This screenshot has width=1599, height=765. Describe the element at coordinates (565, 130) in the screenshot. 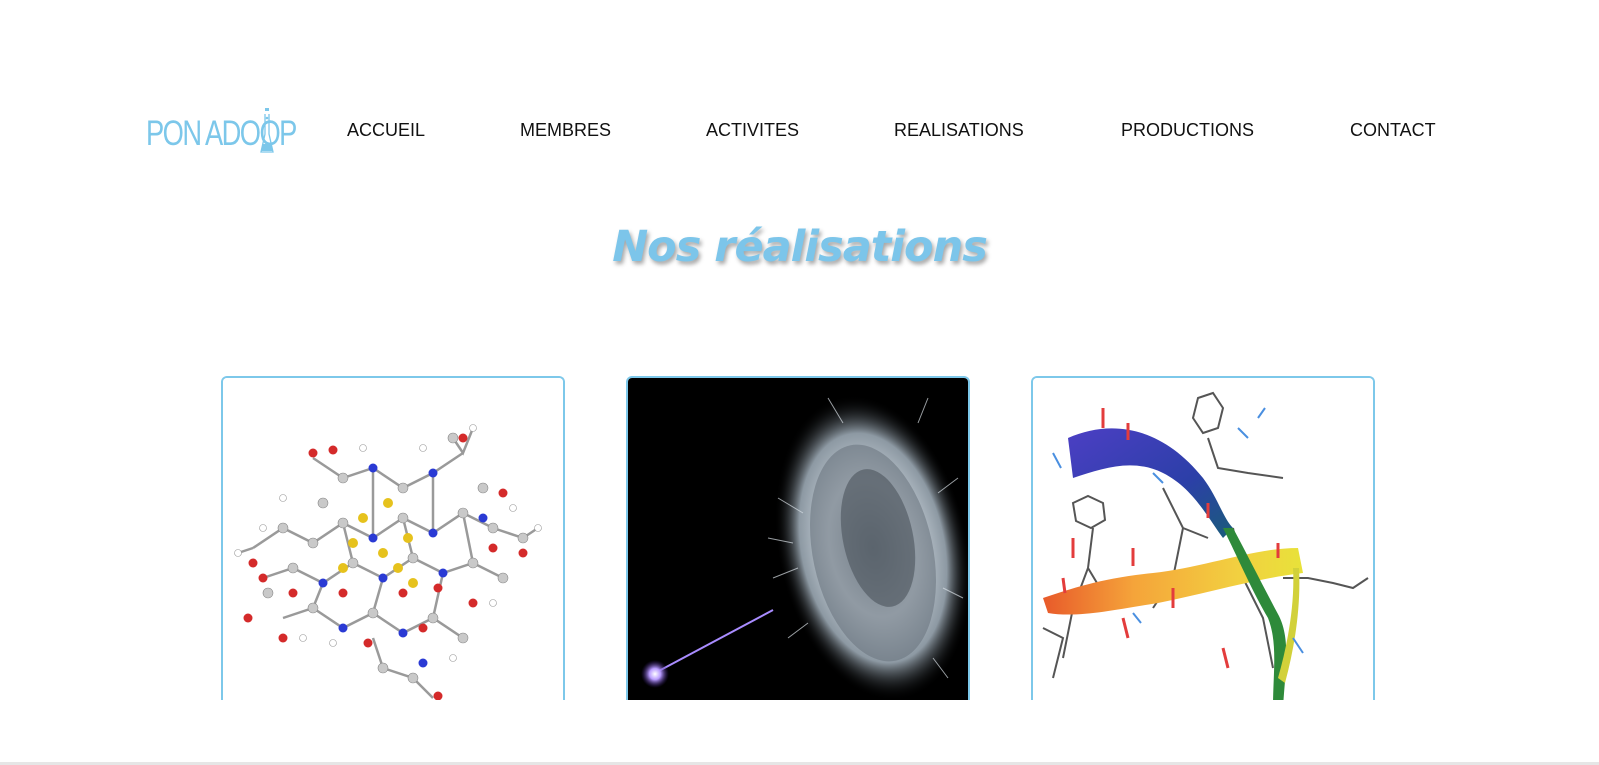

I see `nav-item-membres: MEMBRES` at that location.